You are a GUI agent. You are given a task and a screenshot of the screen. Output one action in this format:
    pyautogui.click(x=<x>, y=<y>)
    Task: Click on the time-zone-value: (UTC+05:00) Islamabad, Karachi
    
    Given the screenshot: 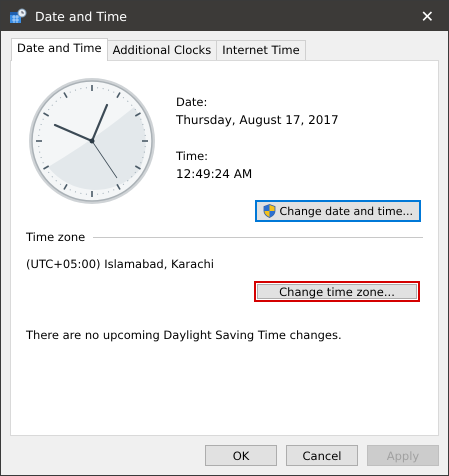 What is the action you would take?
    pyautogui.click(x=121, y=264)
    